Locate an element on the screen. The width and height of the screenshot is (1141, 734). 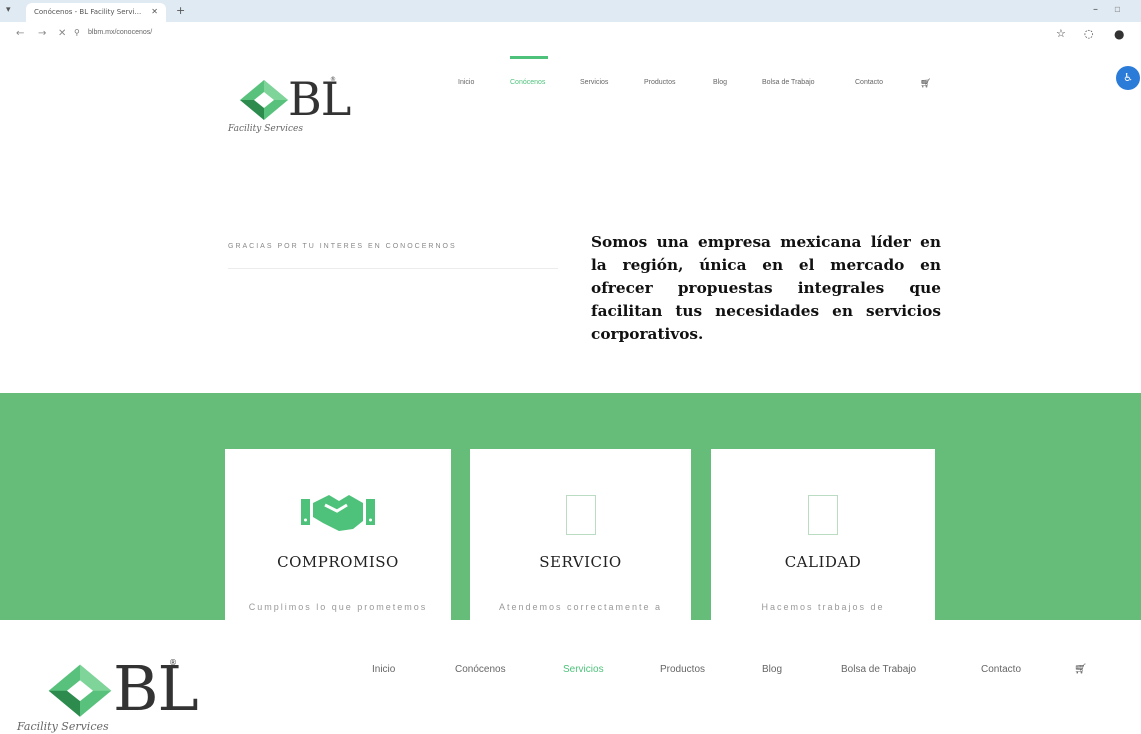
star-icon: ☆ is located at coordinates (1061, 33).